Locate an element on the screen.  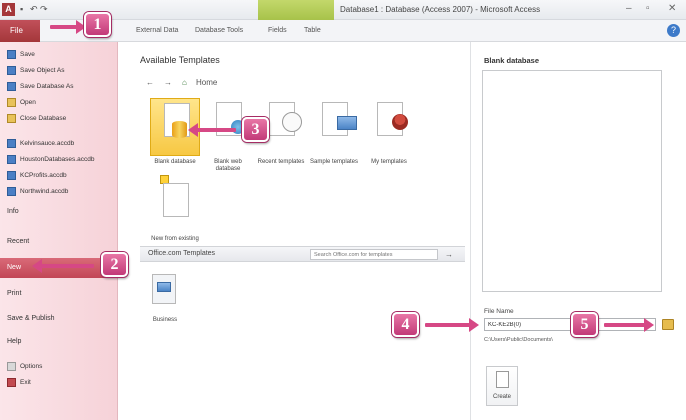
nav-close-database: Close Database is located at coordinates (36, 118).